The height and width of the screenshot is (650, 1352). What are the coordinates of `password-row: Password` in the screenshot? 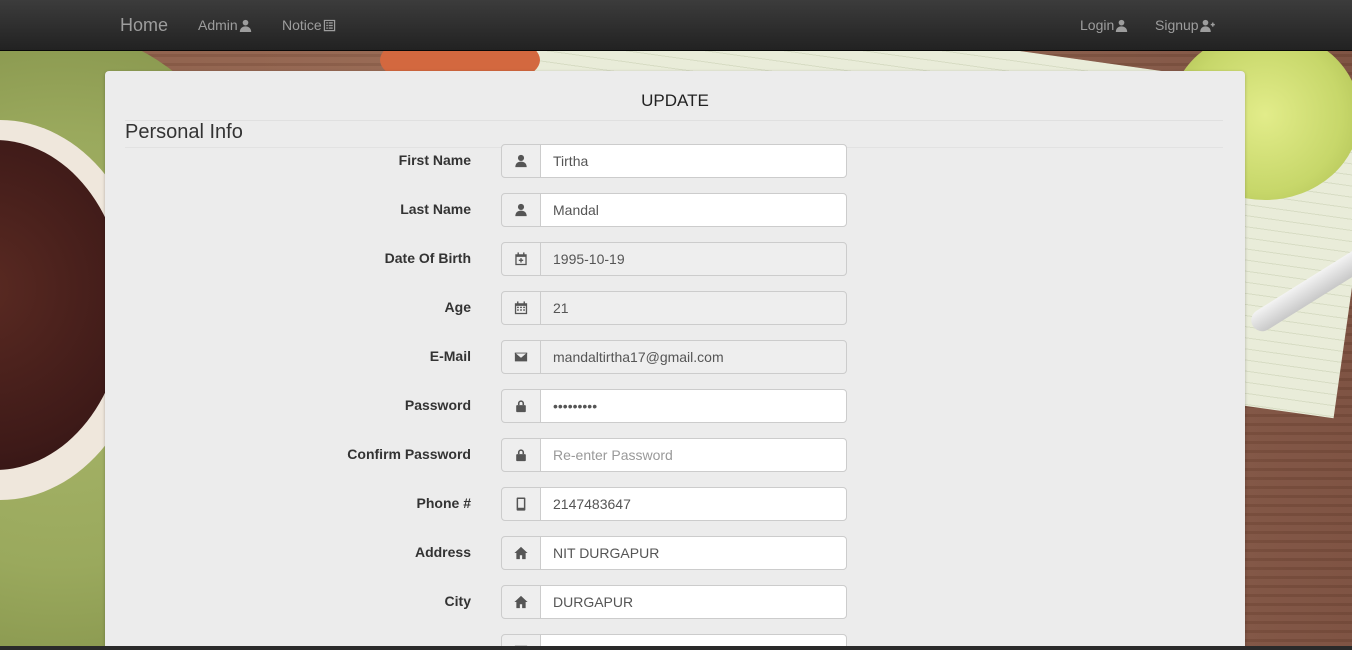 It's located at (675, 406).